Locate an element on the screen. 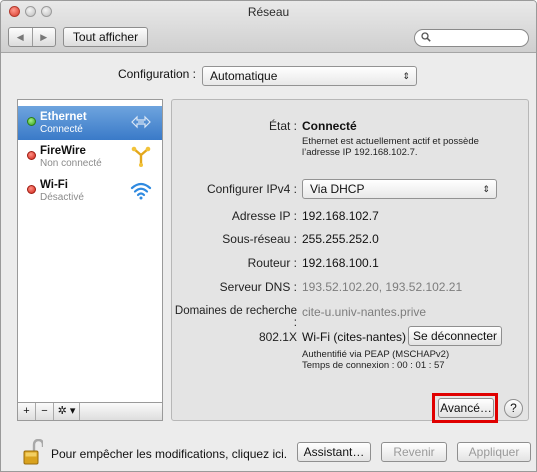  apply-button: Appliquer is located at coordinates (494, 452).